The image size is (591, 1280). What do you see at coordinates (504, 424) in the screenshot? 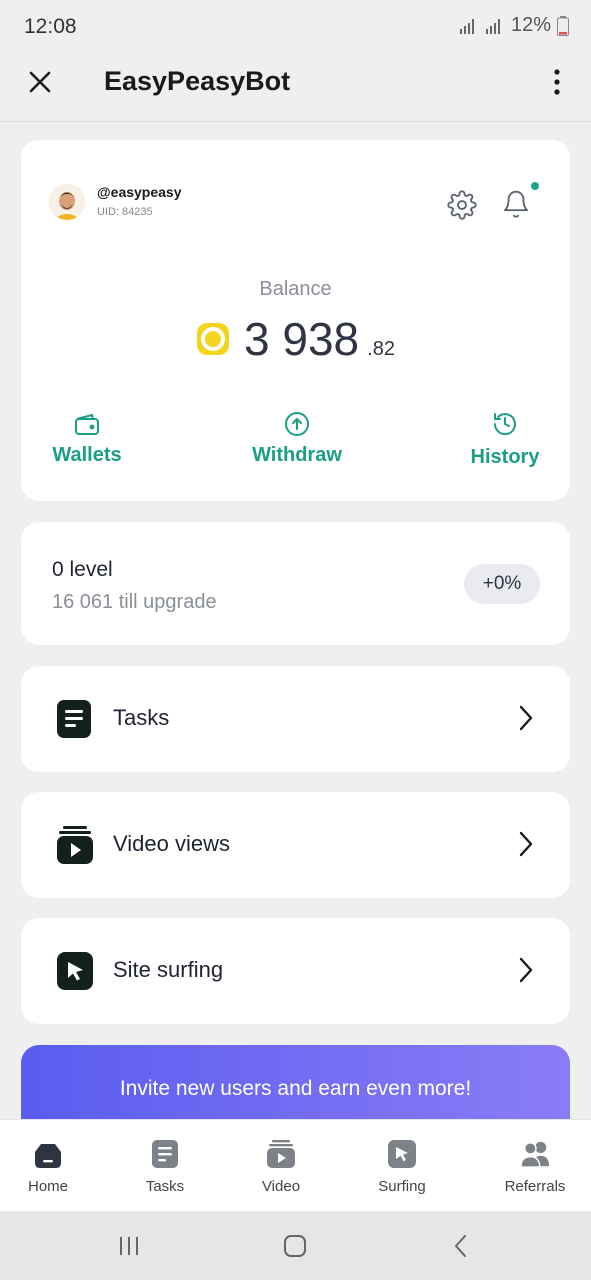
I see `history-icon` at bounding box center [504, 424].